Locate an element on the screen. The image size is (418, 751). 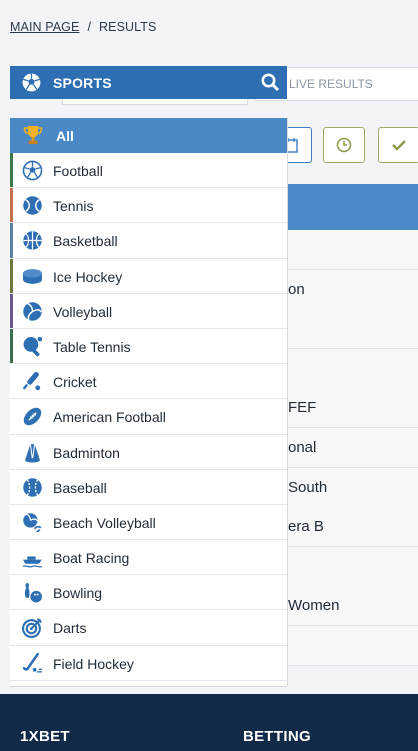
menu-item-label: Bowling is located at coordinates (78, 593).